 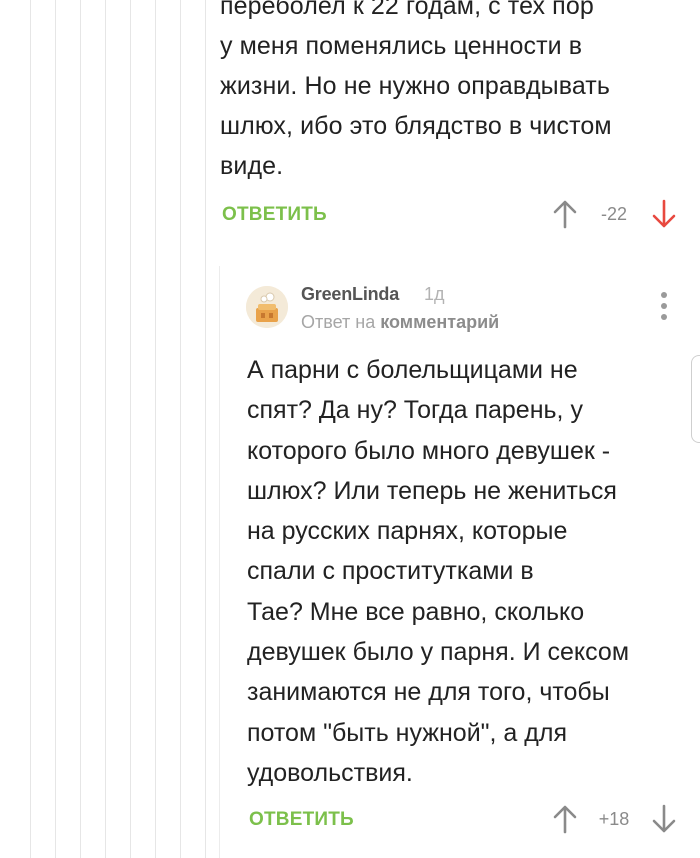 I want to click on comment-line: жизни. Но не нужно оправдывать, so click(x=415, y=86).